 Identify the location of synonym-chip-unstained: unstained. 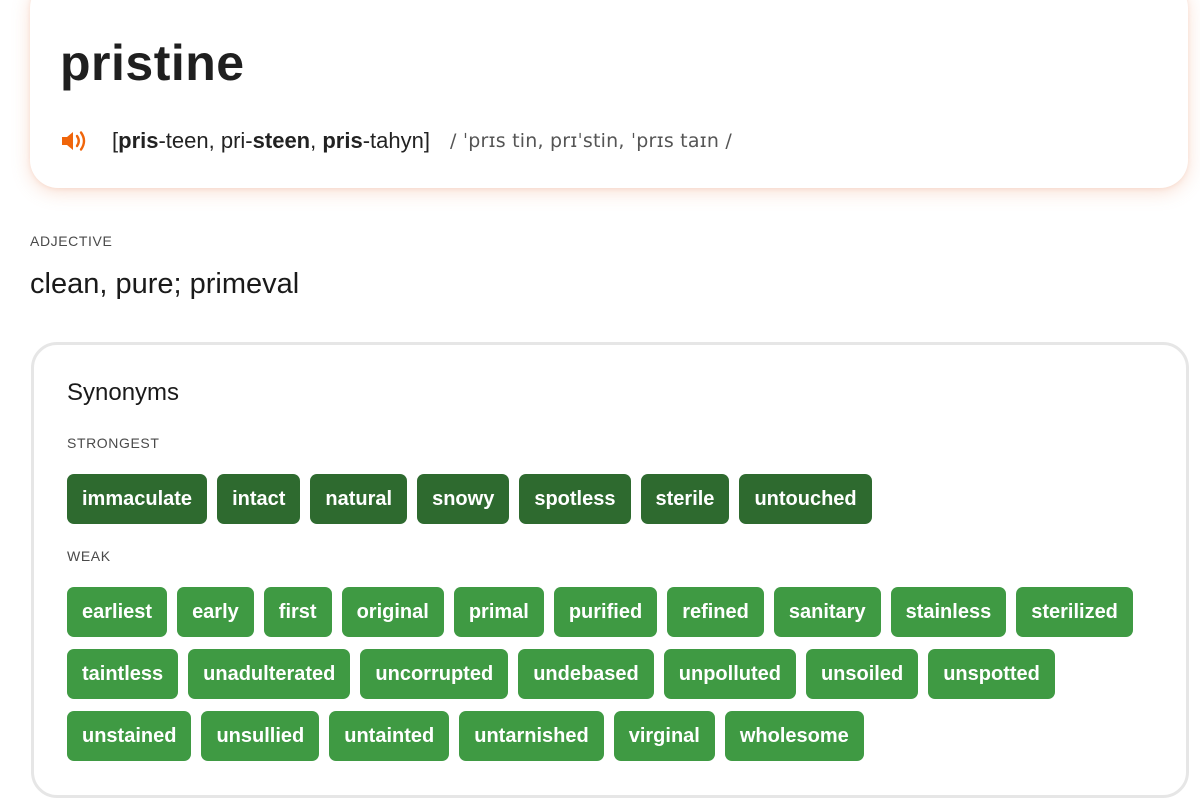
(129, 736).